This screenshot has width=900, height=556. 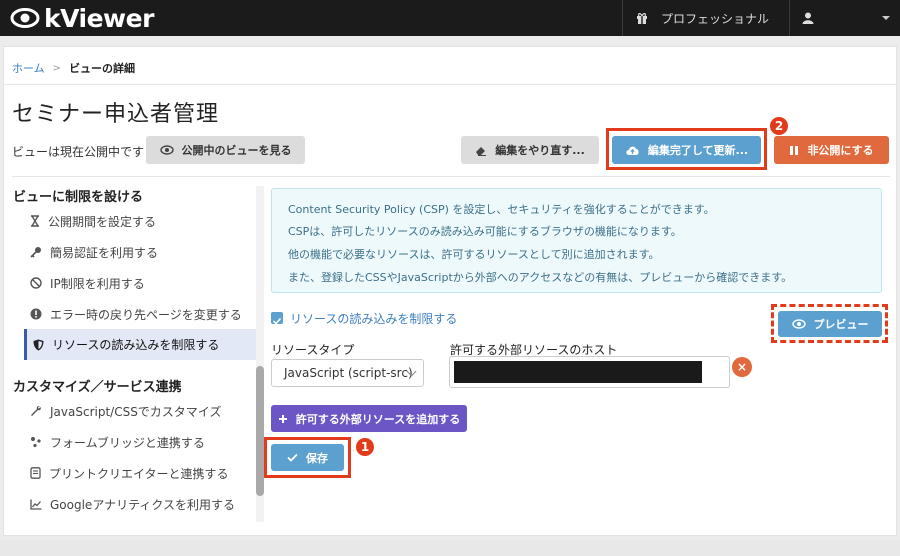 I want to click on plan-label: プロフェッショナル, so click(x=715, y=18).